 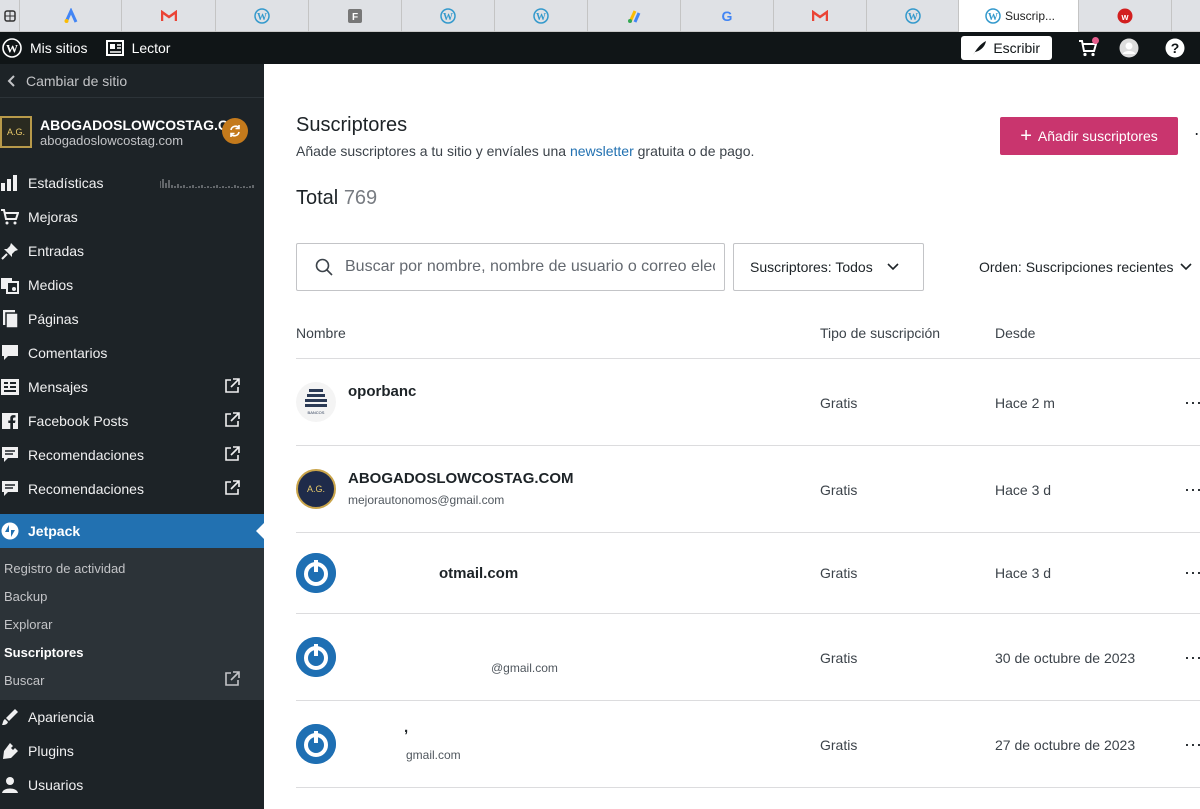 What do you see at coordinates (132, 387) in the screenshot?
I see `menu-item-mensajes: Mensajes` at bounding box center [132, 387].